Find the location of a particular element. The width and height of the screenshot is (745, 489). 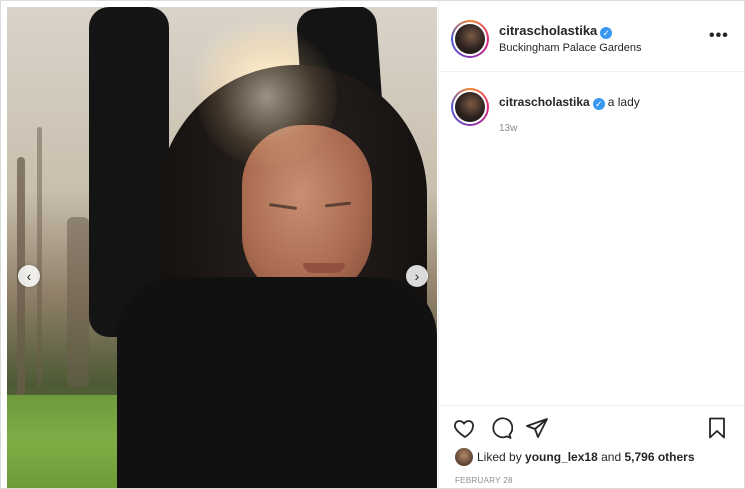

caption-age: 13w is located at coordinates (508, 128).